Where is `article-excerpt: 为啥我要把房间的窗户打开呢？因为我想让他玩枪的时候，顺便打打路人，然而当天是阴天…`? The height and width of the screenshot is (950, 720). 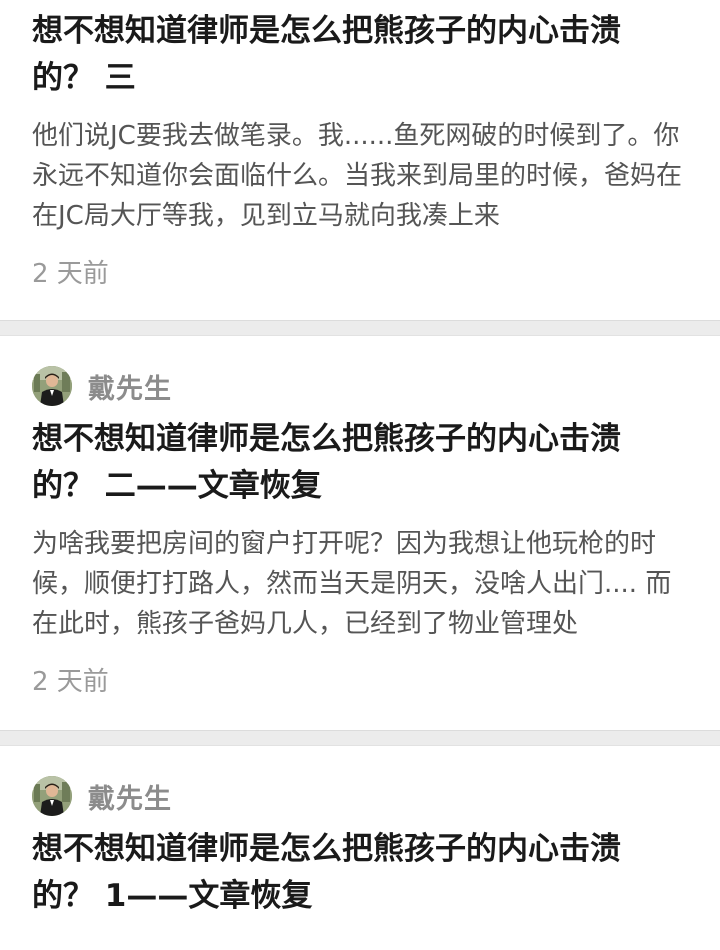 article-excerpt: 为啥我要把房间的窗户打开呢？因为我想让他玩枪的时候，顺便打打路人，然而当天是阴天… is located at coordinates (360, 584).